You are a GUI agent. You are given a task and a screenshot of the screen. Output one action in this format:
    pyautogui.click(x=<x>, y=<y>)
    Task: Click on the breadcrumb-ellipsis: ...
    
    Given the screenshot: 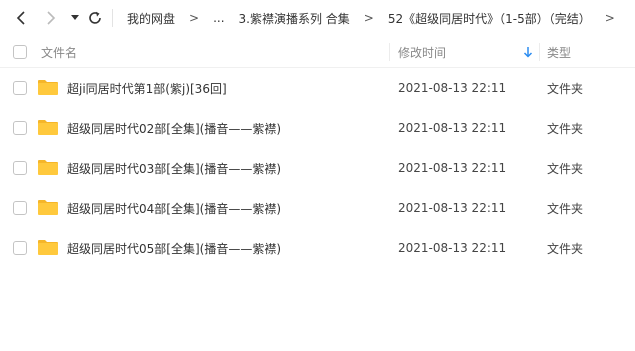 What is the action you would take?
    pyautogui.click(x=218, y=18)
    